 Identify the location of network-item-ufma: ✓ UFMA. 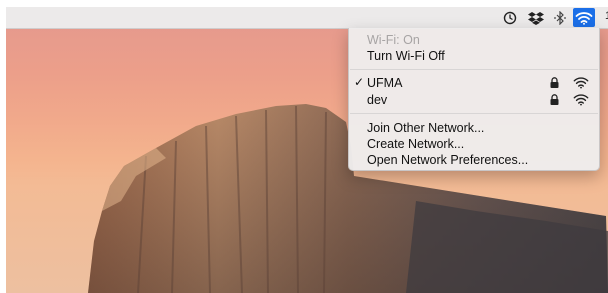
(474, 83).